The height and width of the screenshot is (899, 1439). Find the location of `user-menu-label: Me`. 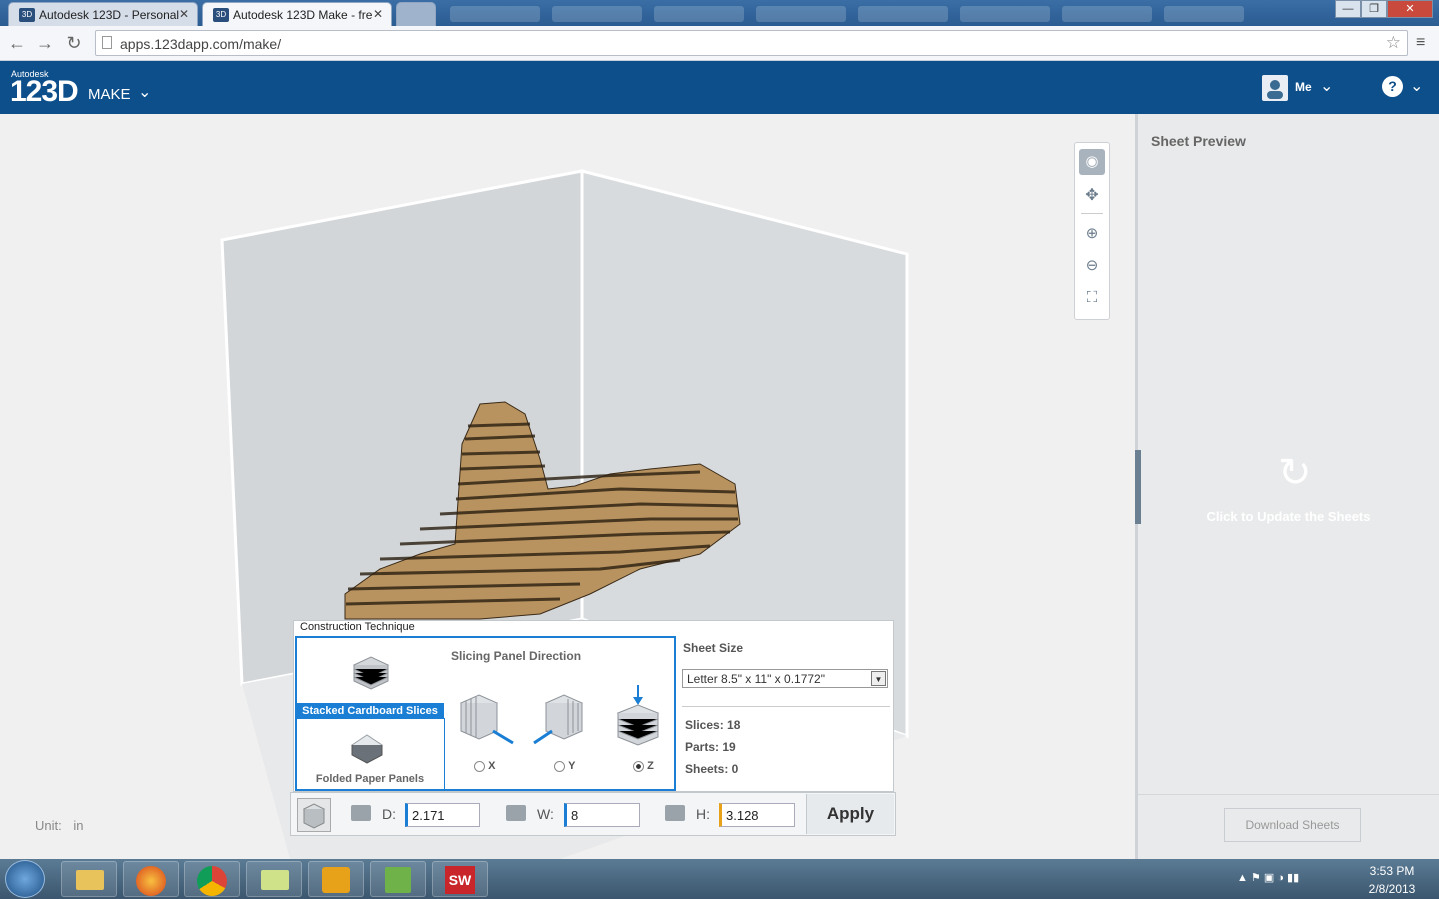

user-menu-label: Me is located at coordinates (1303, 87).